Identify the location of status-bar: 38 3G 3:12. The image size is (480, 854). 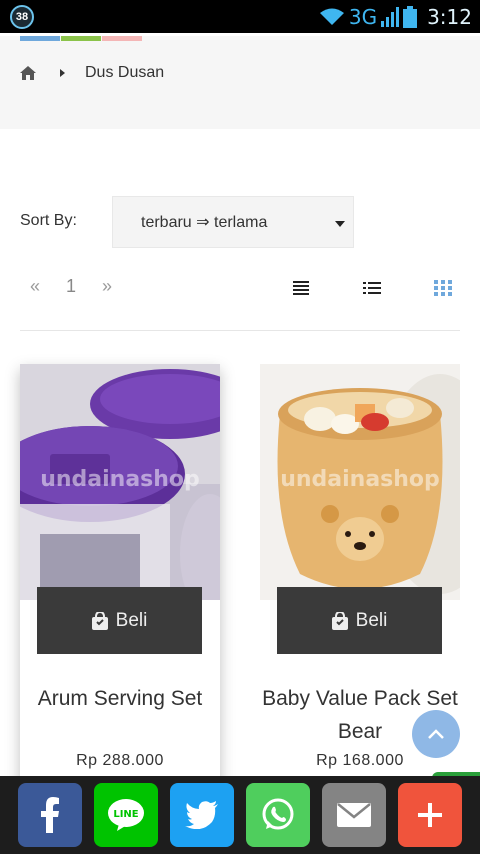
(240, 16).